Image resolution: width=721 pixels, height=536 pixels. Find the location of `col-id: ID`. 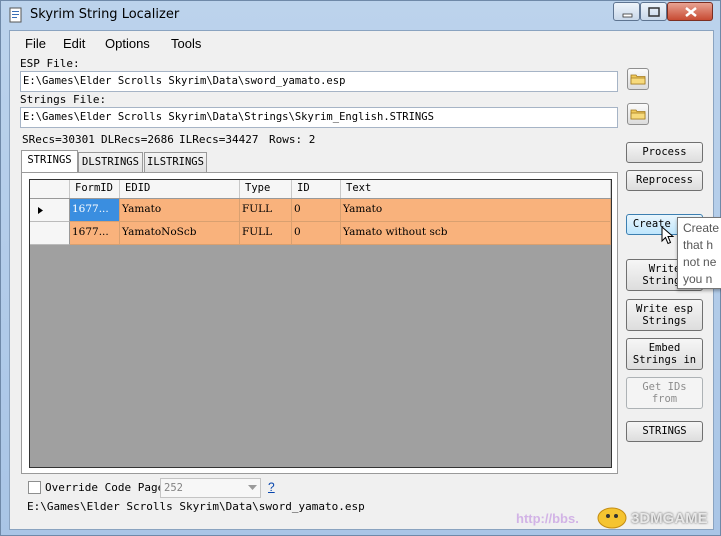

col-id: ID is located at coordinates (316, 189).